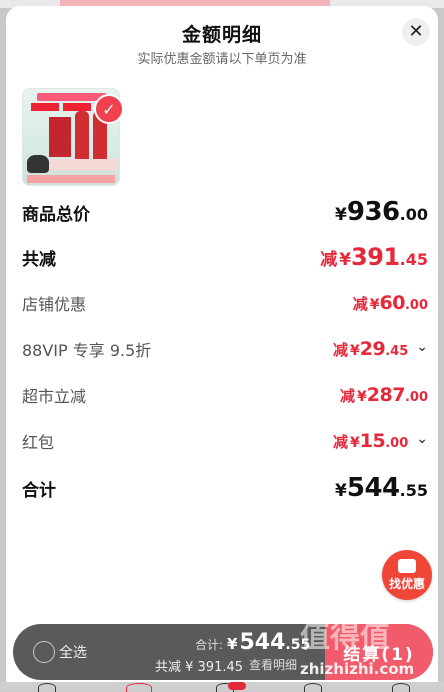 The height and width of the screenshot is (692, 444). What do you see at coordinates (374, 257) in the screenshot?
I see `total-discount-value: 减 ¥391.45` at bounding box center [374, 257].